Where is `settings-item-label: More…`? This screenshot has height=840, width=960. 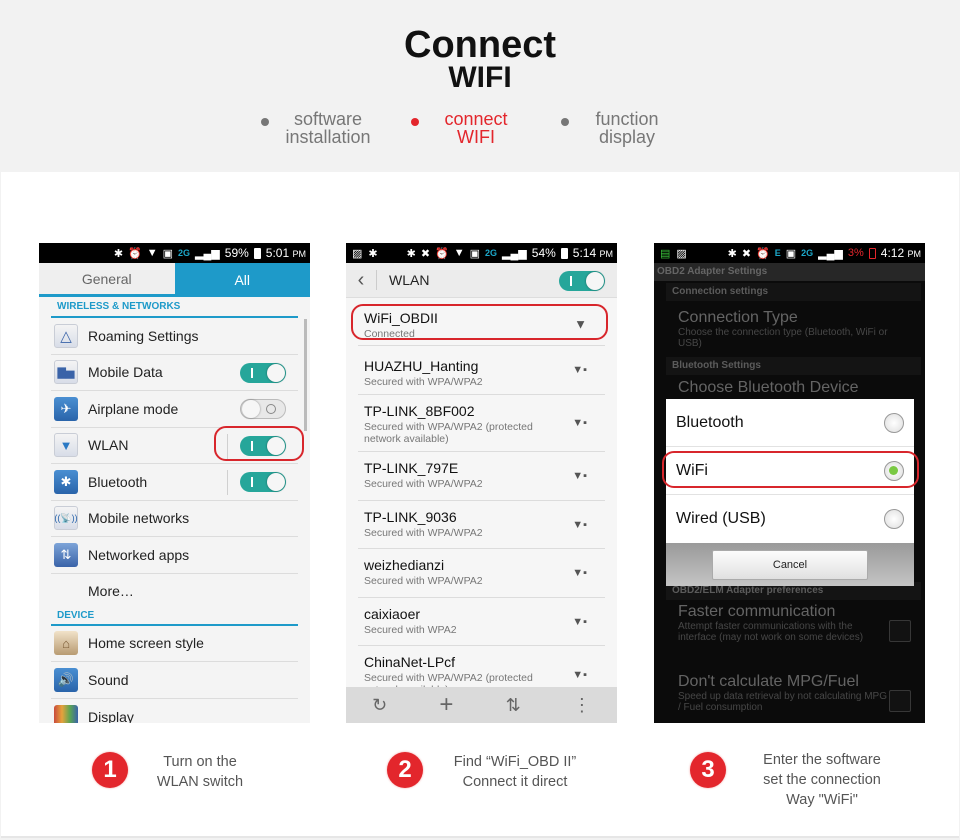
settings-item-label: More… is located at coordinates (111, 590).